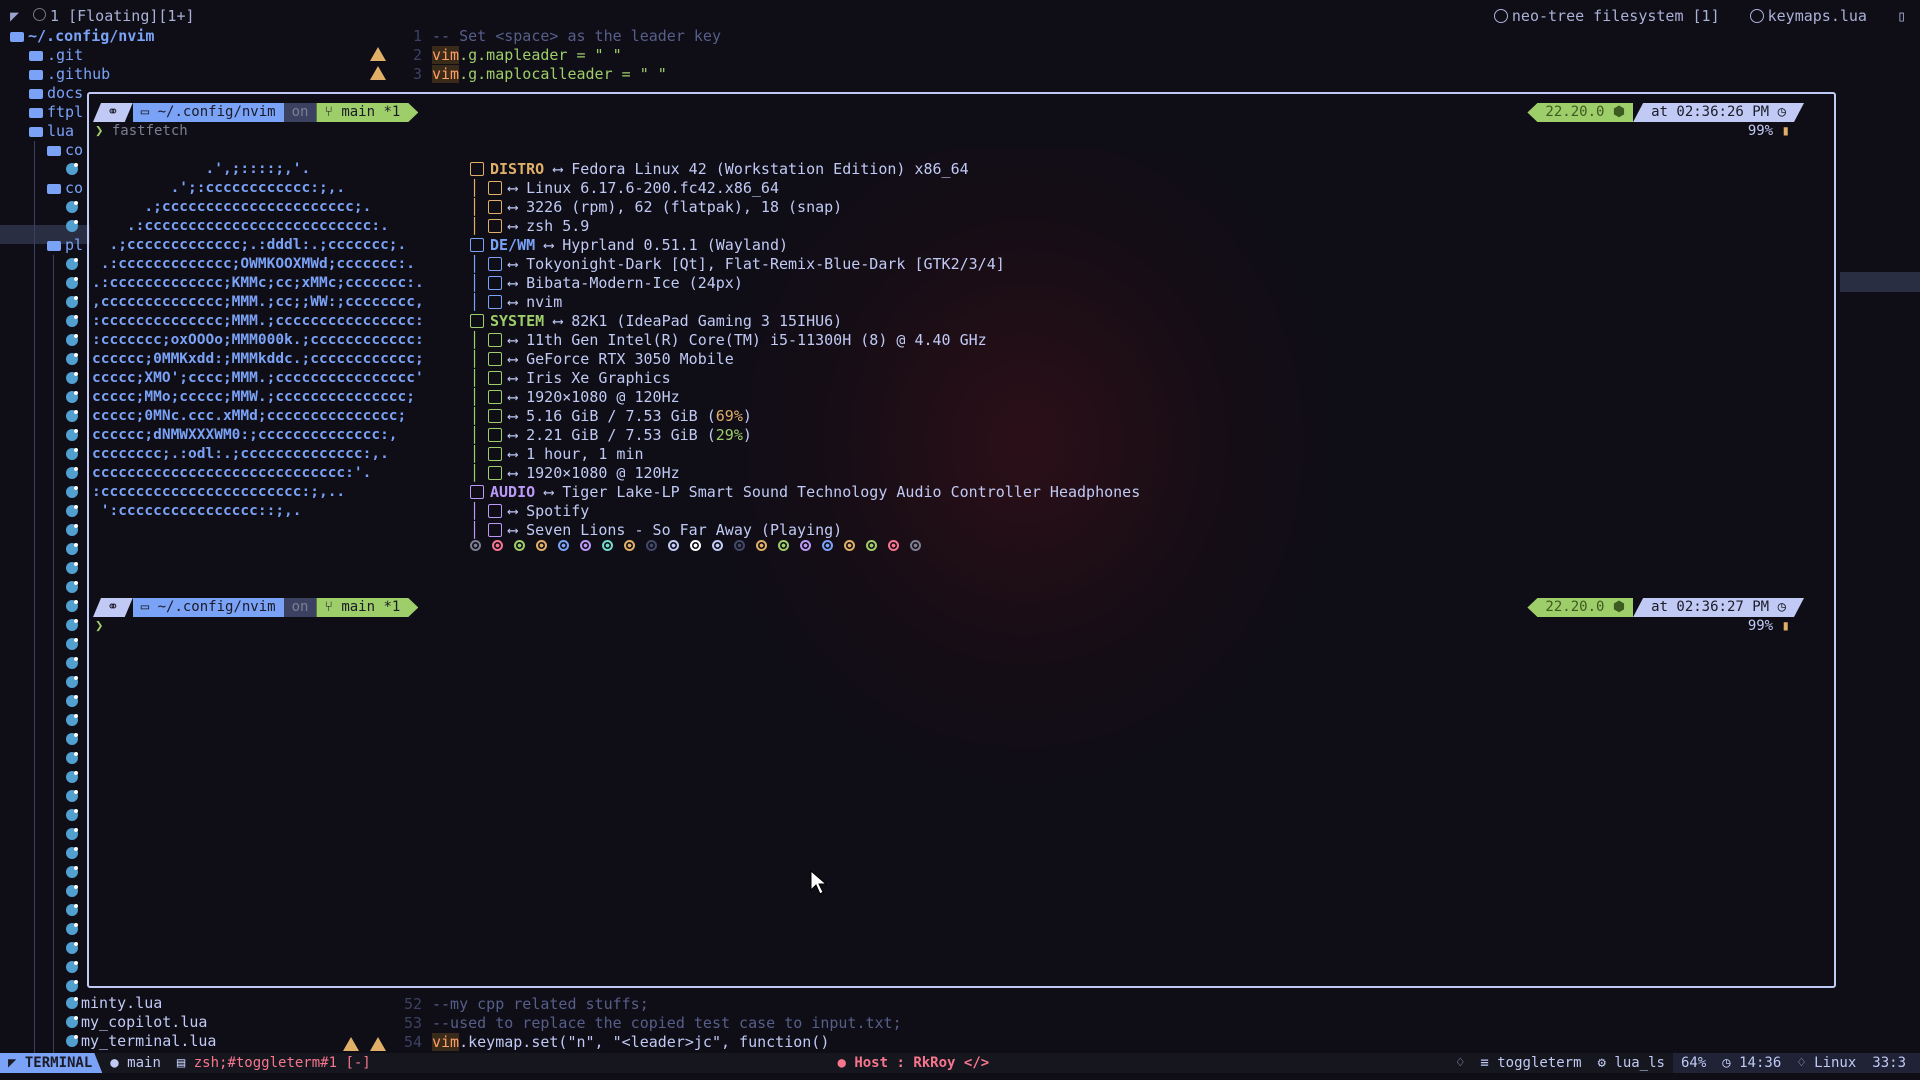 This screenshot has height=1080, width=1920. I want to click on prompt-on: on, so click(300, 112).